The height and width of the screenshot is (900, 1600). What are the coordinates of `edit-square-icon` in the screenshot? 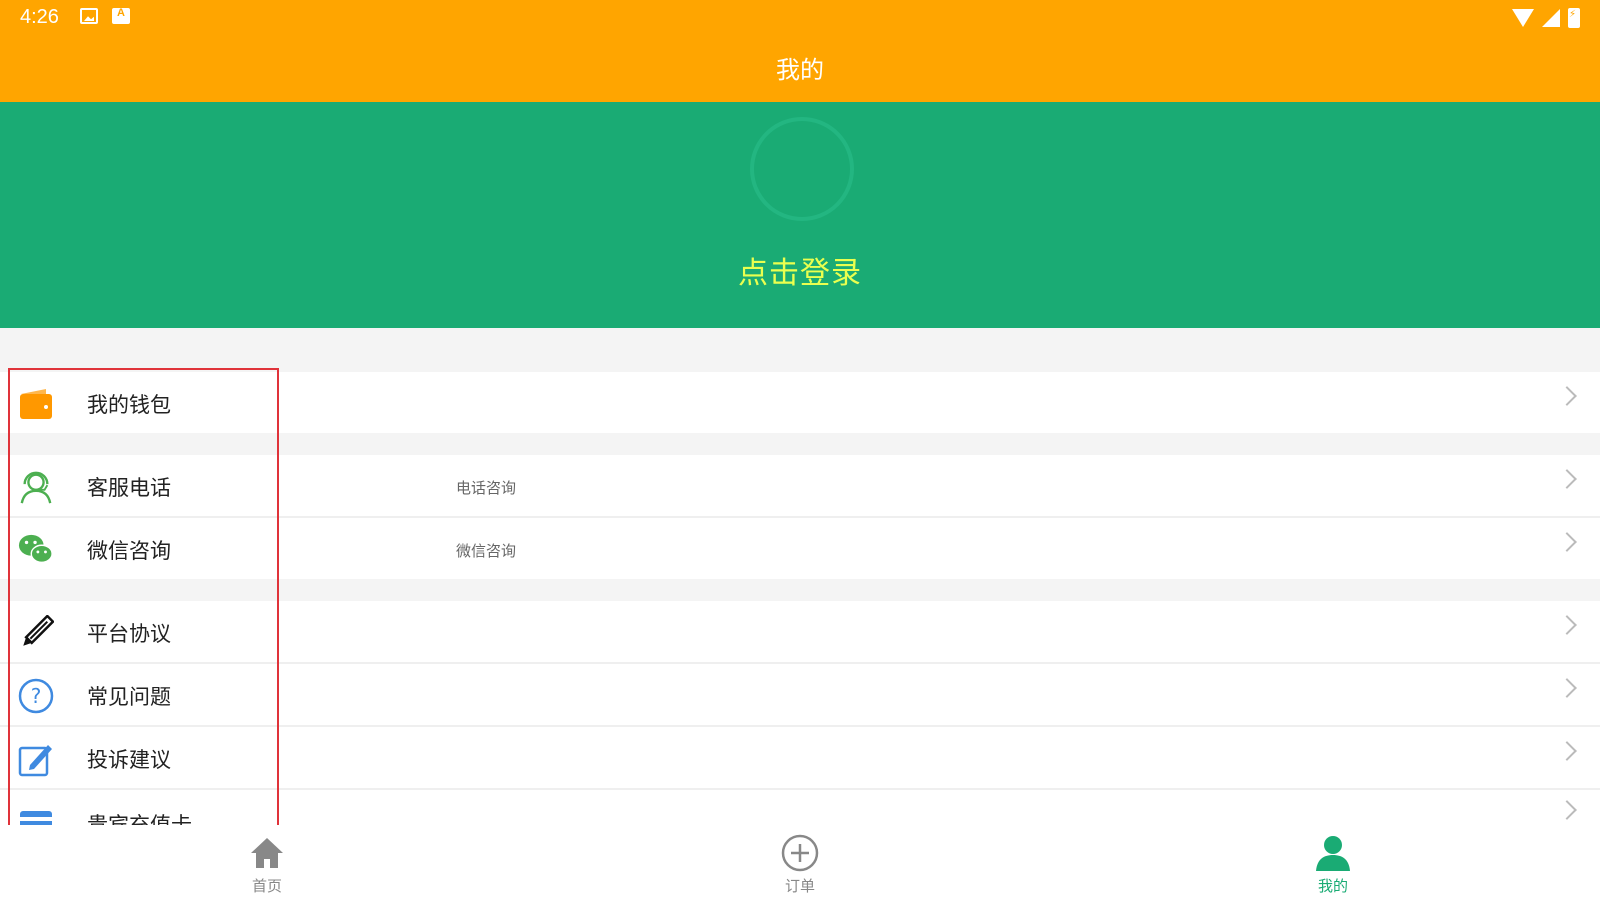 It's located at (36, 759).